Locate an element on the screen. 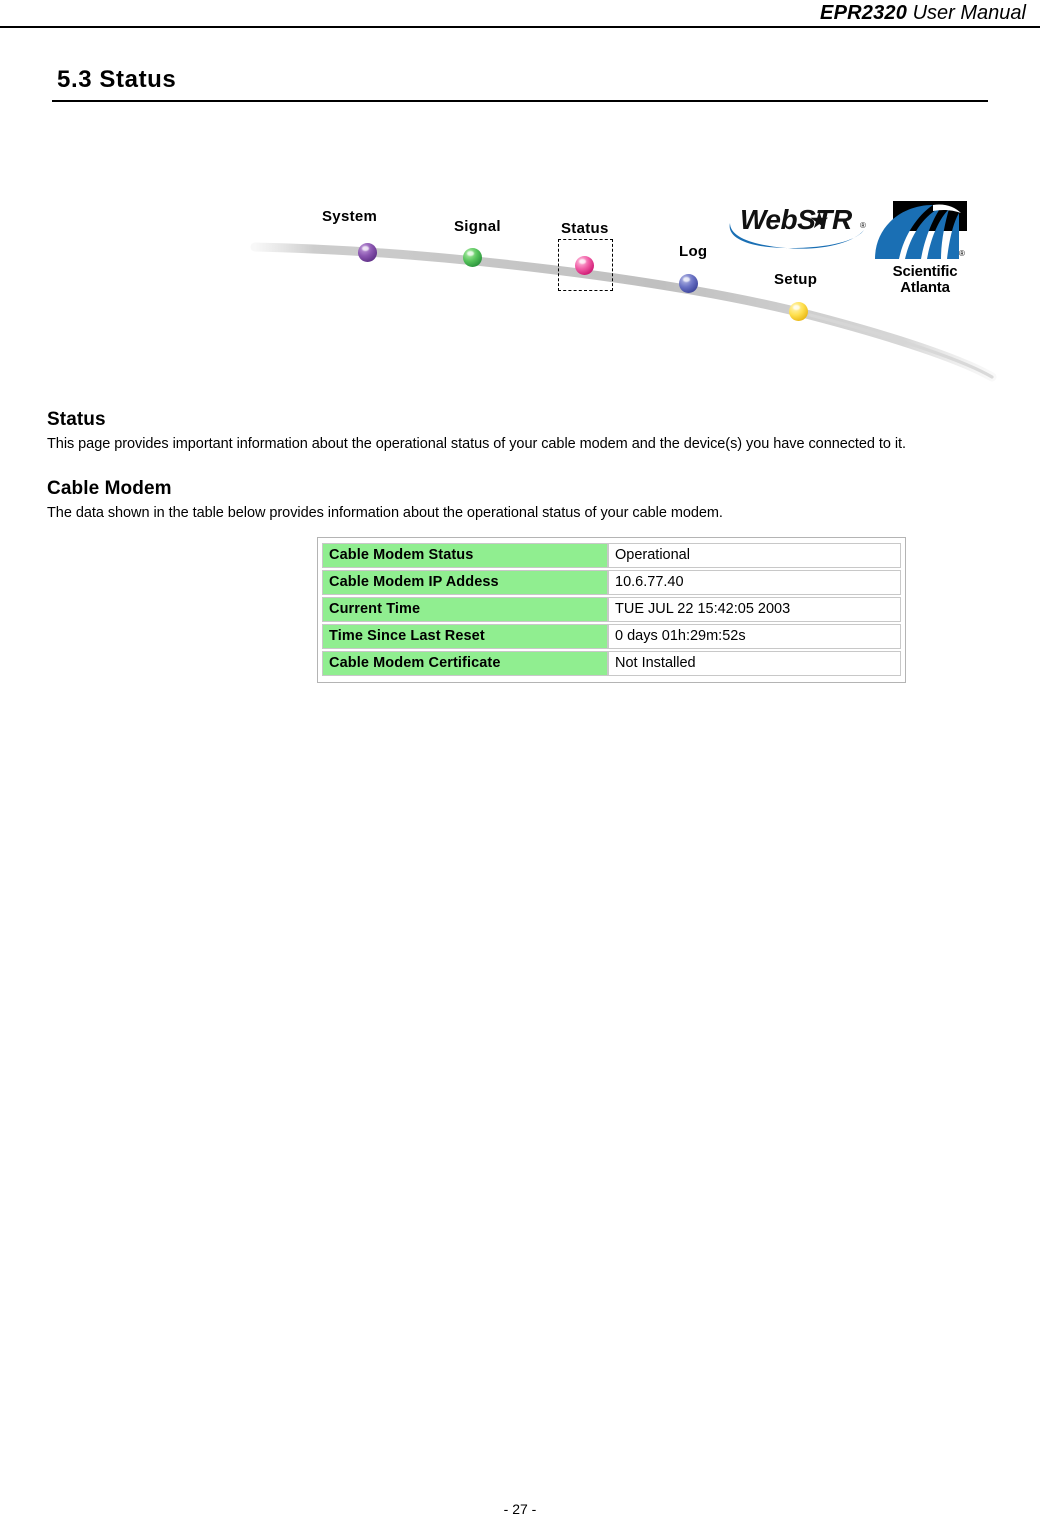 The width and height of the screenshot is (1040, 1539). page-title: 5.3 Status is located at coordinates (117, 79).